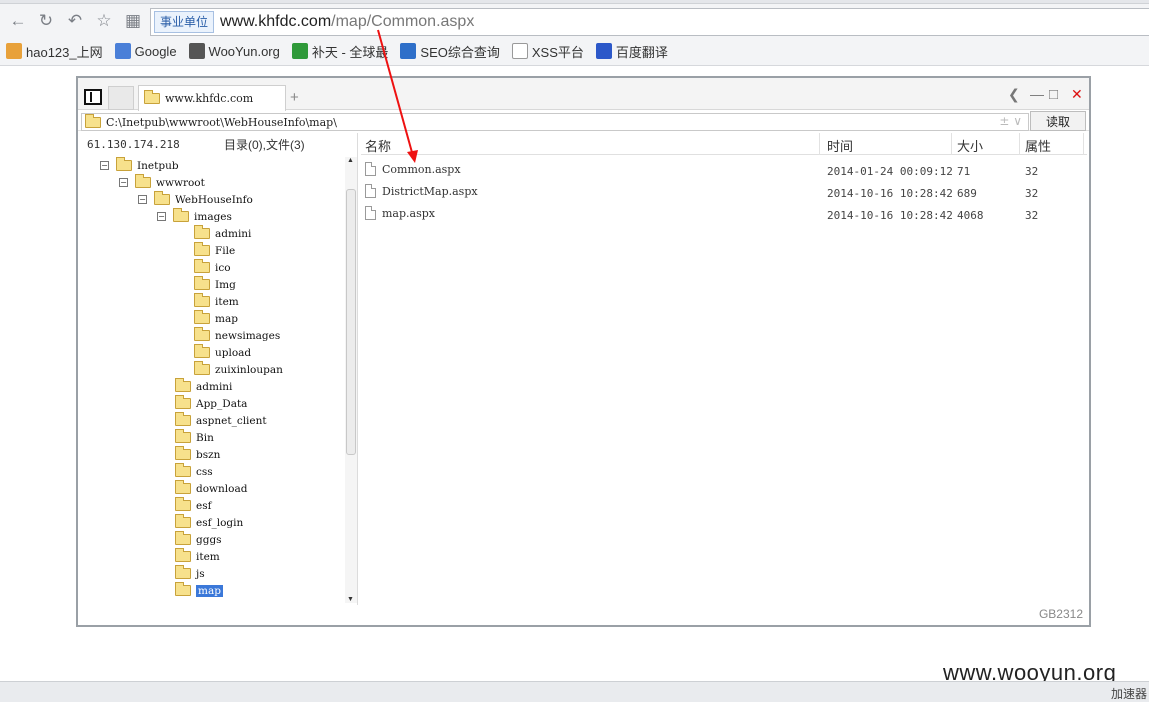 This screenshot has width=1149, height=702. I want to click on tree-node: Bin, so click(194, 437).